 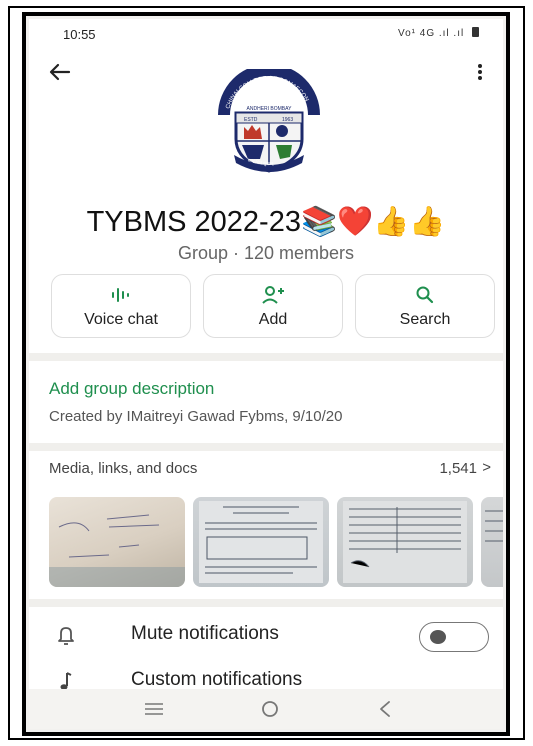 I want to click on action-buttons: Voice chat Add Search, so click(x=273, y=306).